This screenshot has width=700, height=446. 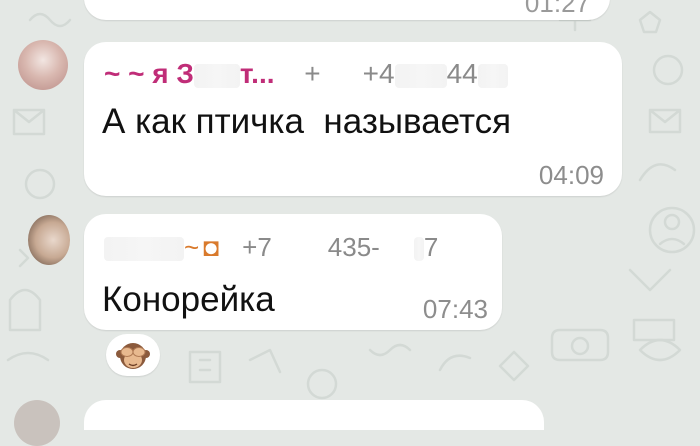 What do you see at coordinates (149, 73) in the screenshot?
I see `sender-name: ~ ~ я З` at bounding box center [149, 73].